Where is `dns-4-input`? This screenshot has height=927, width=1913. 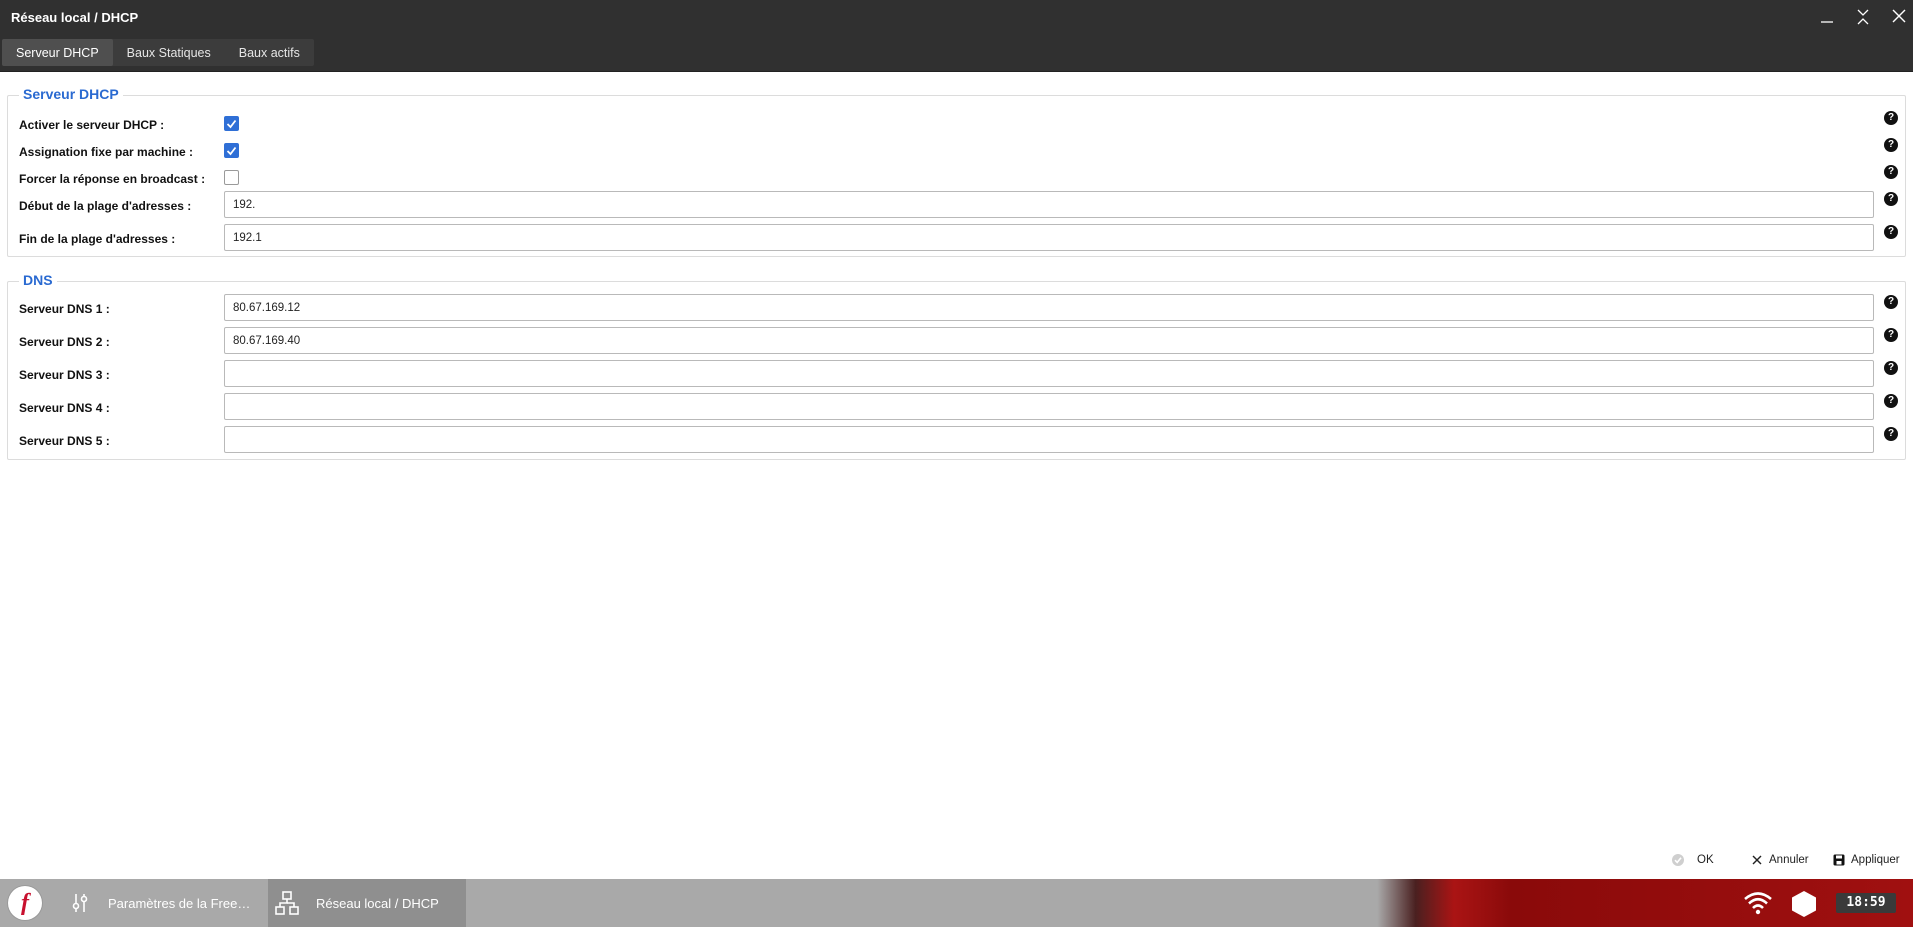 dns-4-input is located at coordinates (1049, 406).